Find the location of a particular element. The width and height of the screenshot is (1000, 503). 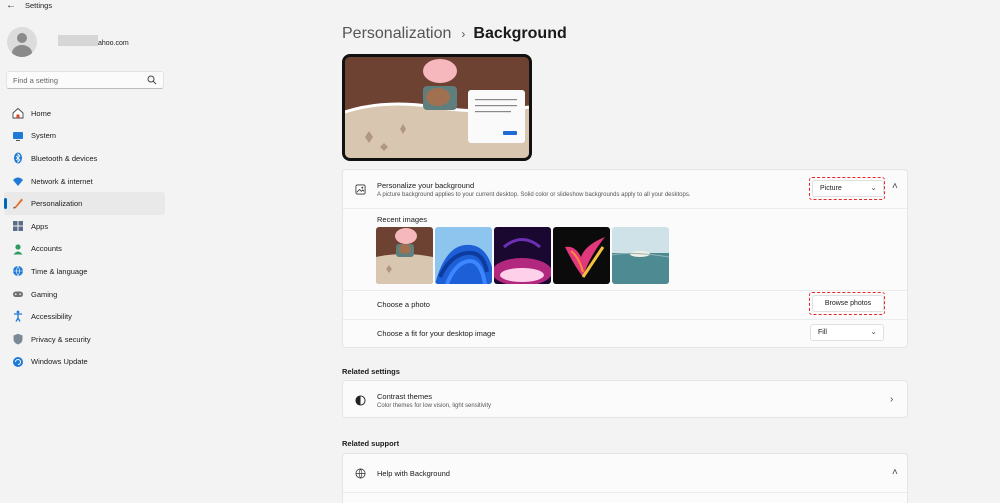

help-title: Help with Background is located at coordinates (413, 473).